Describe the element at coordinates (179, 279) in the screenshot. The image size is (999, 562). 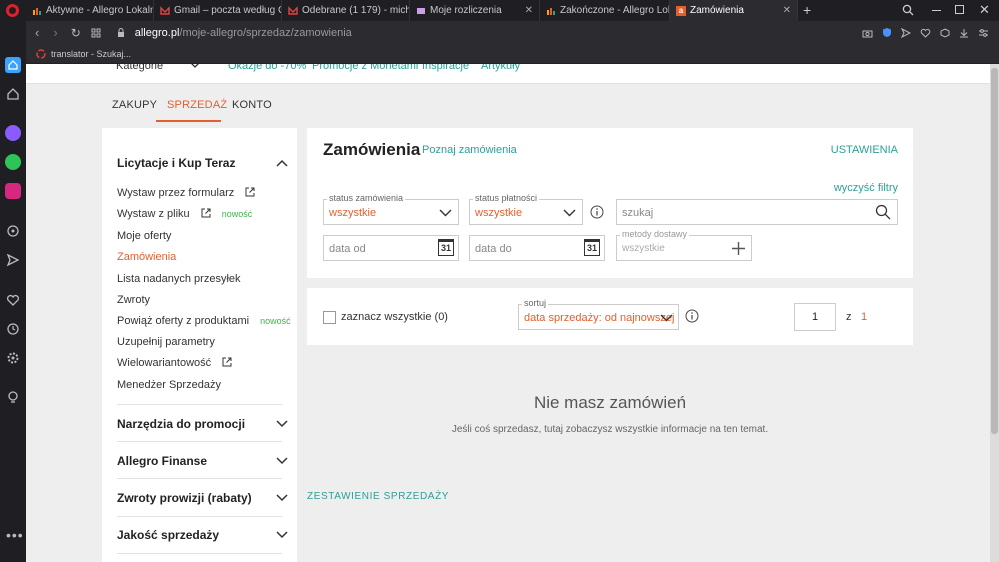
I see `menu-item-shipments: Lista nadanych przesyłek` at that location.